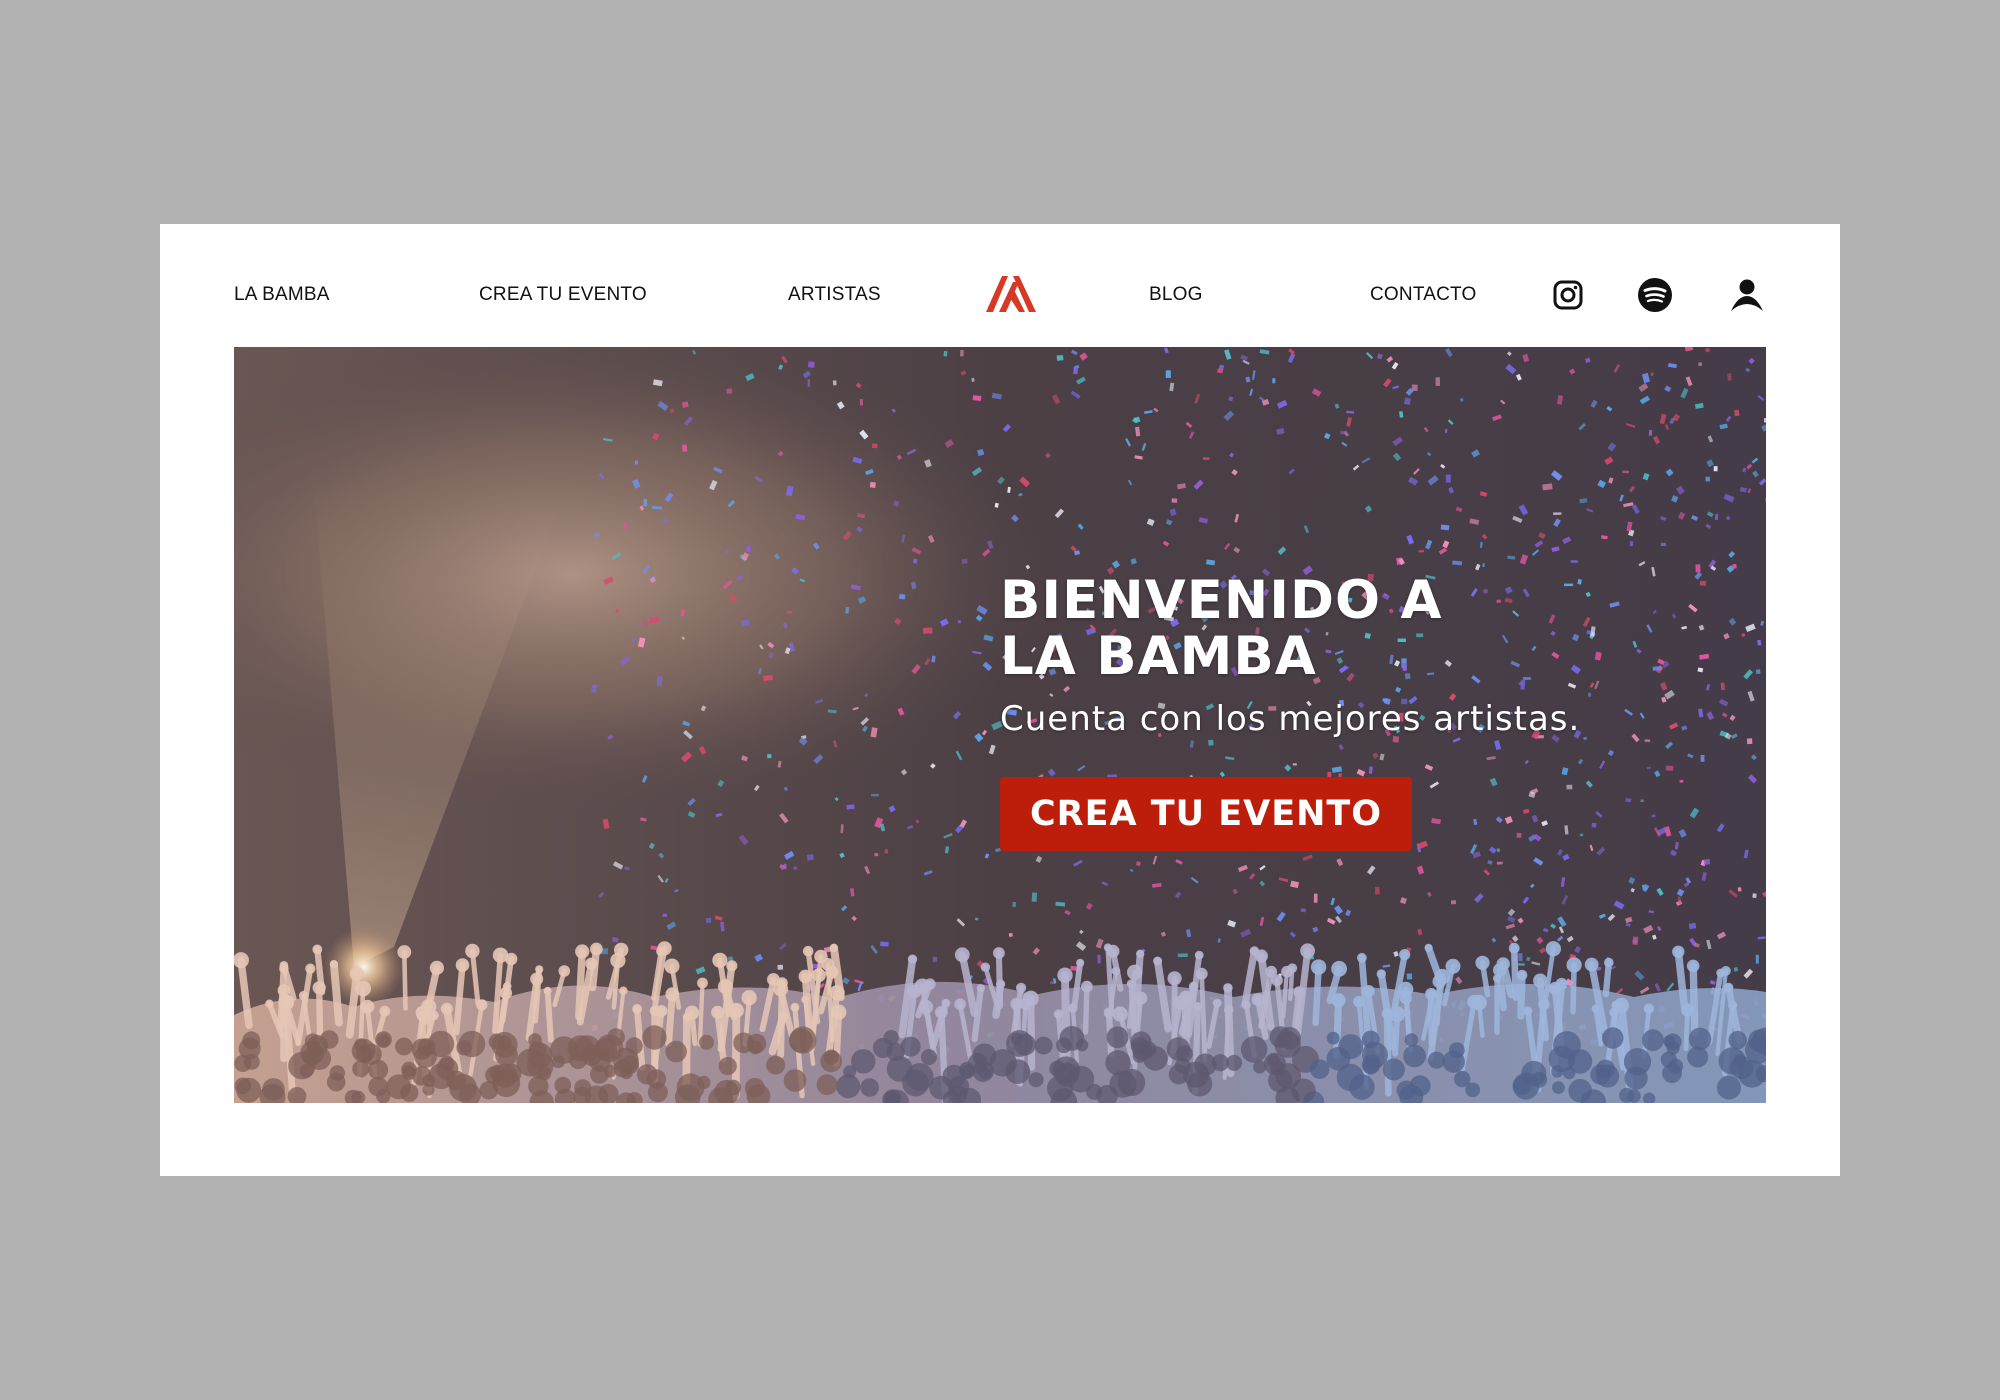 The height and width of the screenshot is (1400, 2000). Describe the element at coordinates (1290, 719) in the screenshot. I see `hero-subtitle: Cuenta con los mejores artistas.` at that location.